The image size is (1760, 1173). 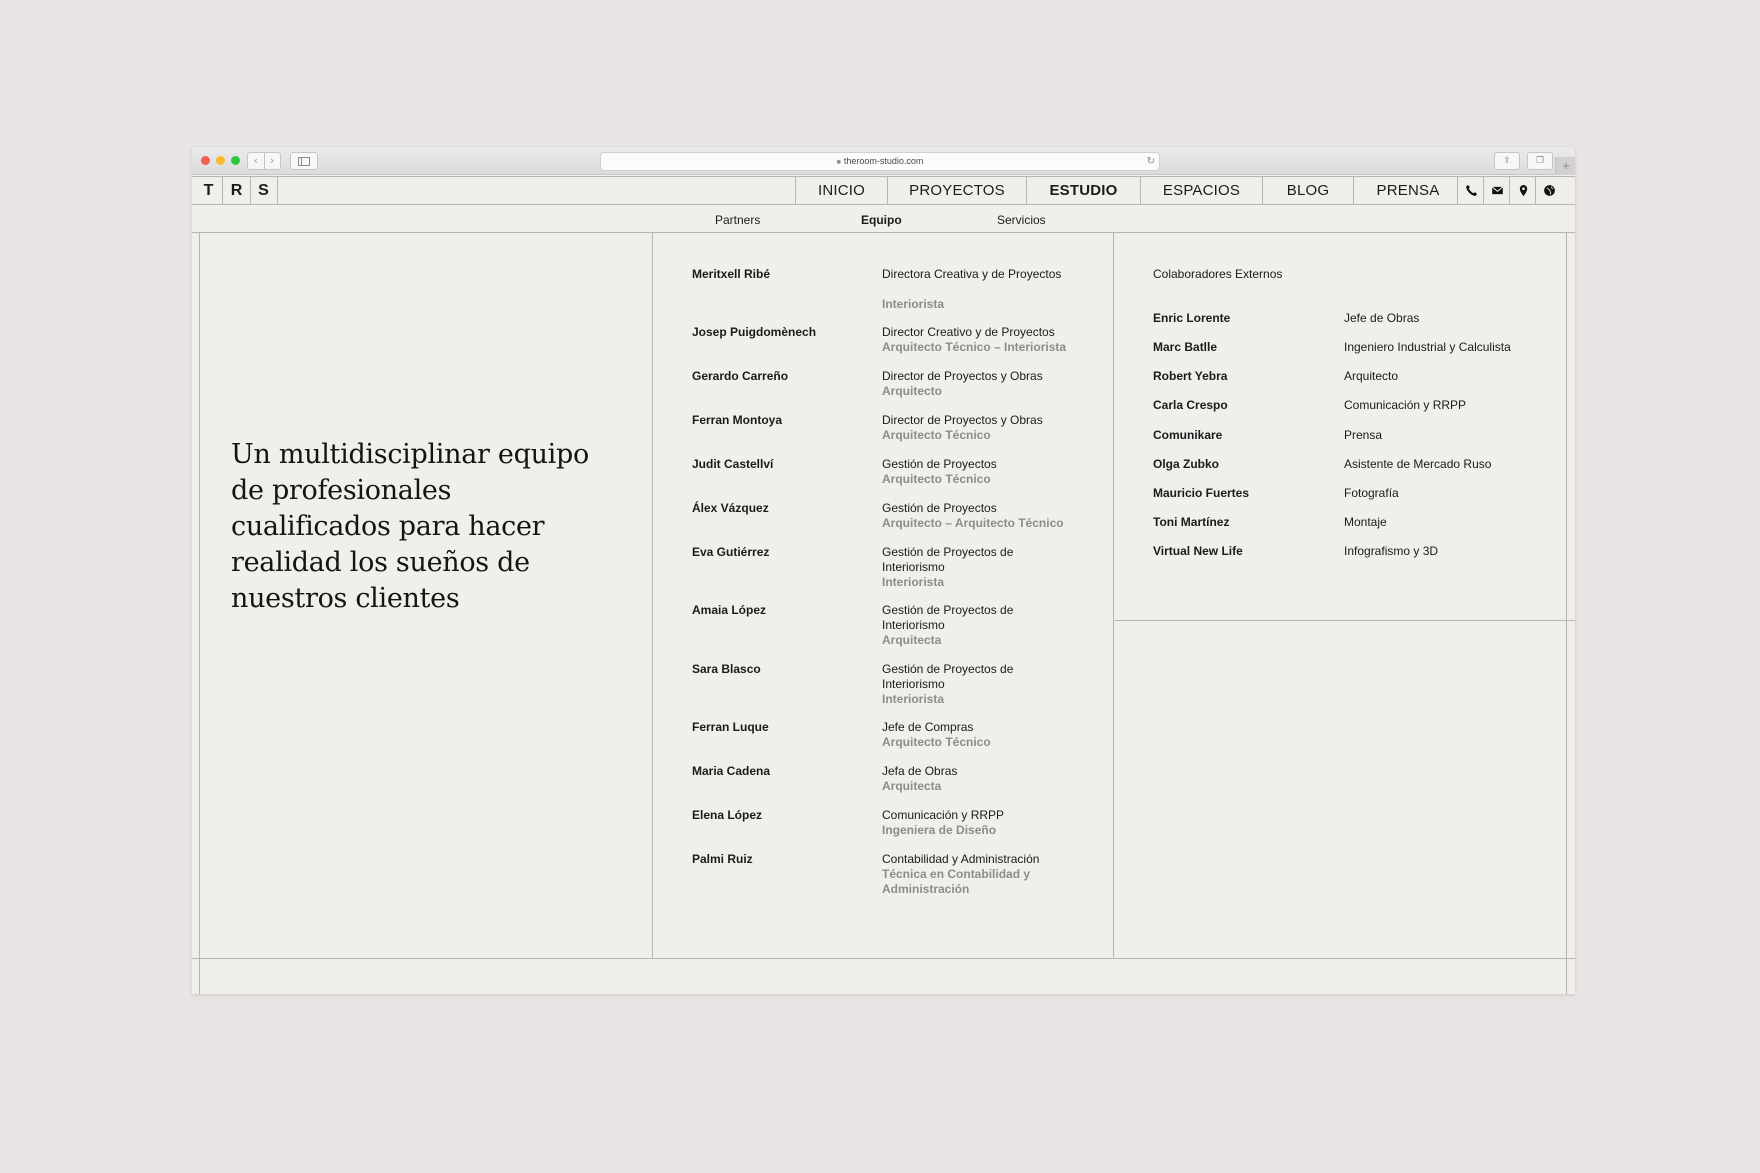 I want to click on external-name: Virtual New Life, so click(x=1198, y=551).